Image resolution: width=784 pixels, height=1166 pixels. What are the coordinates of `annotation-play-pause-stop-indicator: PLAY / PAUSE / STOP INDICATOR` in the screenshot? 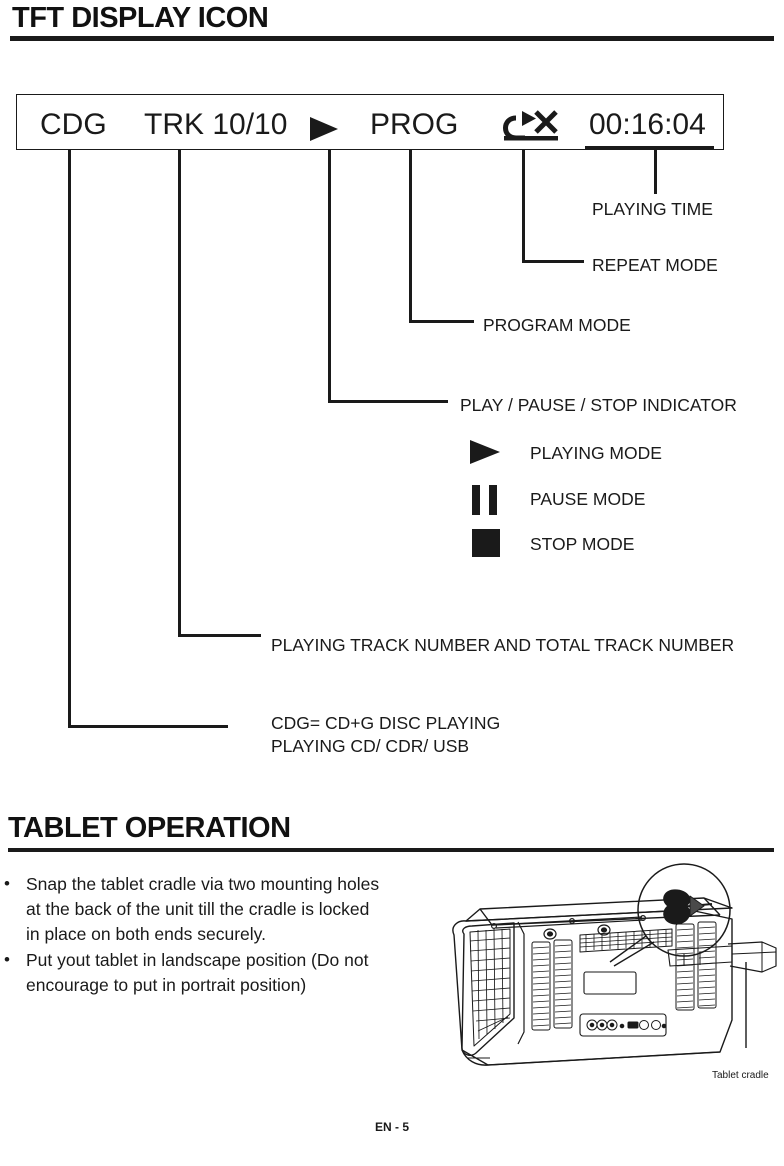 It's located at (598, 405).